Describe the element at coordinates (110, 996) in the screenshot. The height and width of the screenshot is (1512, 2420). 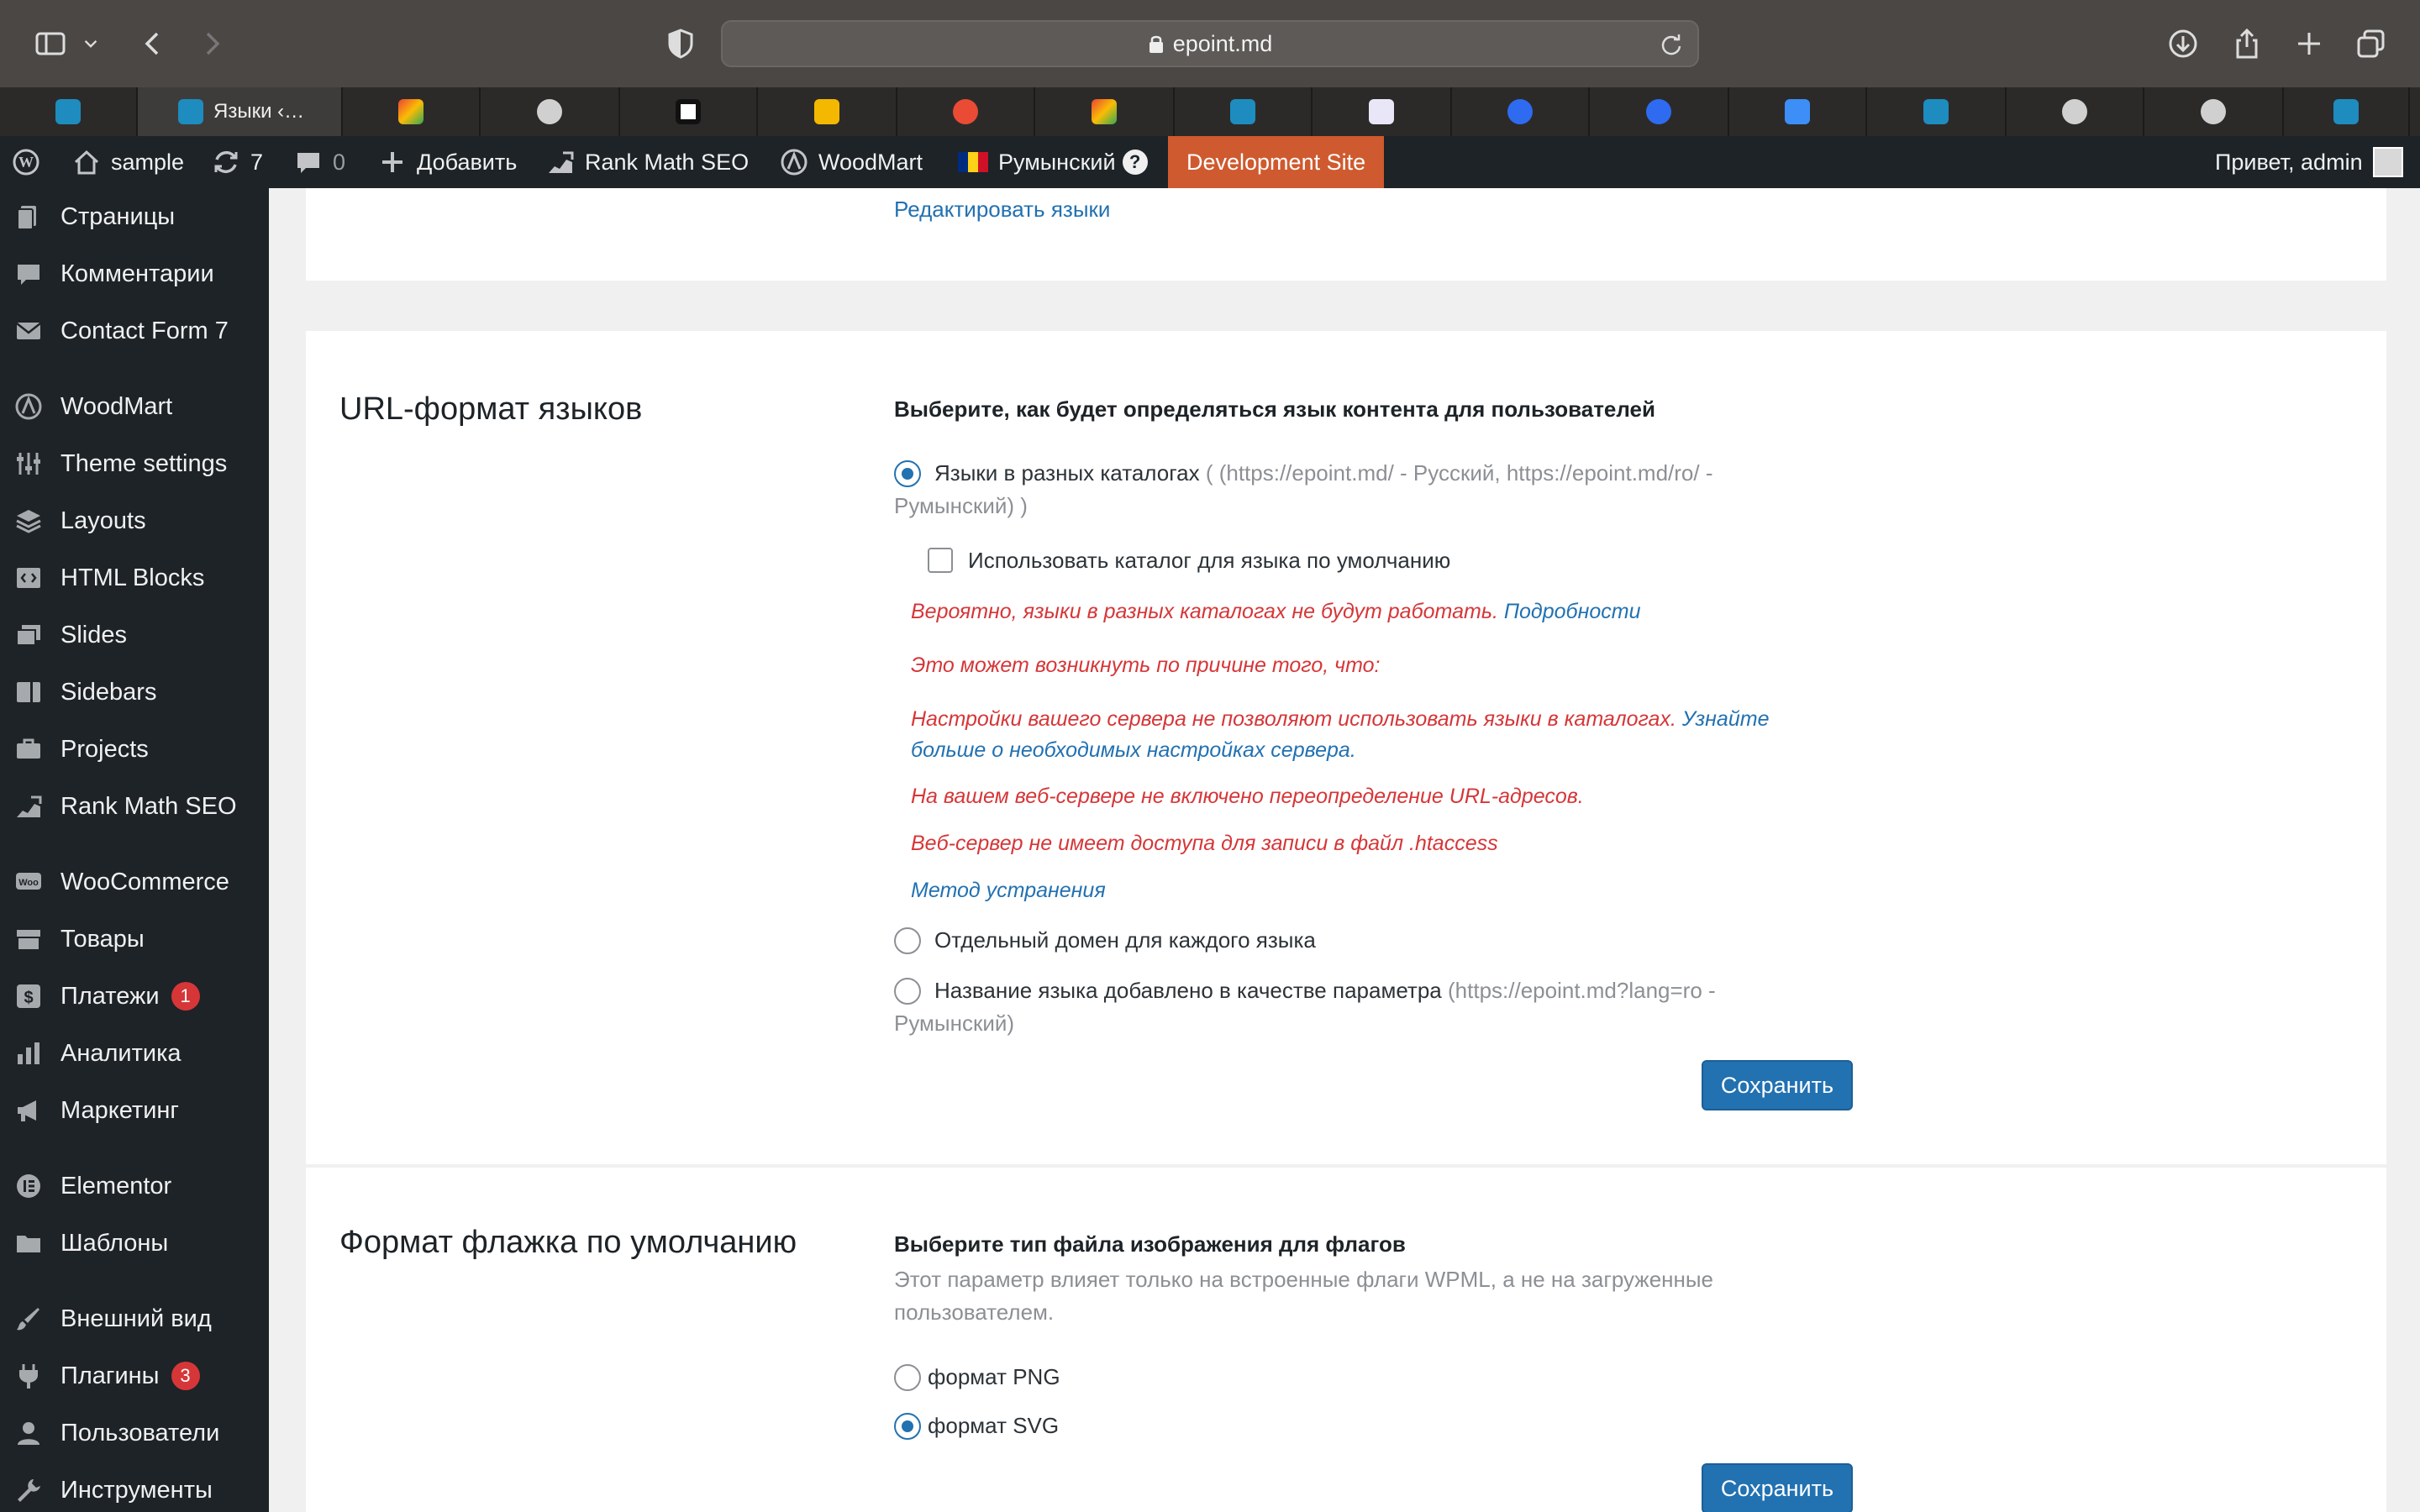
I see `sidebar-item-label: Платежи` at that location.